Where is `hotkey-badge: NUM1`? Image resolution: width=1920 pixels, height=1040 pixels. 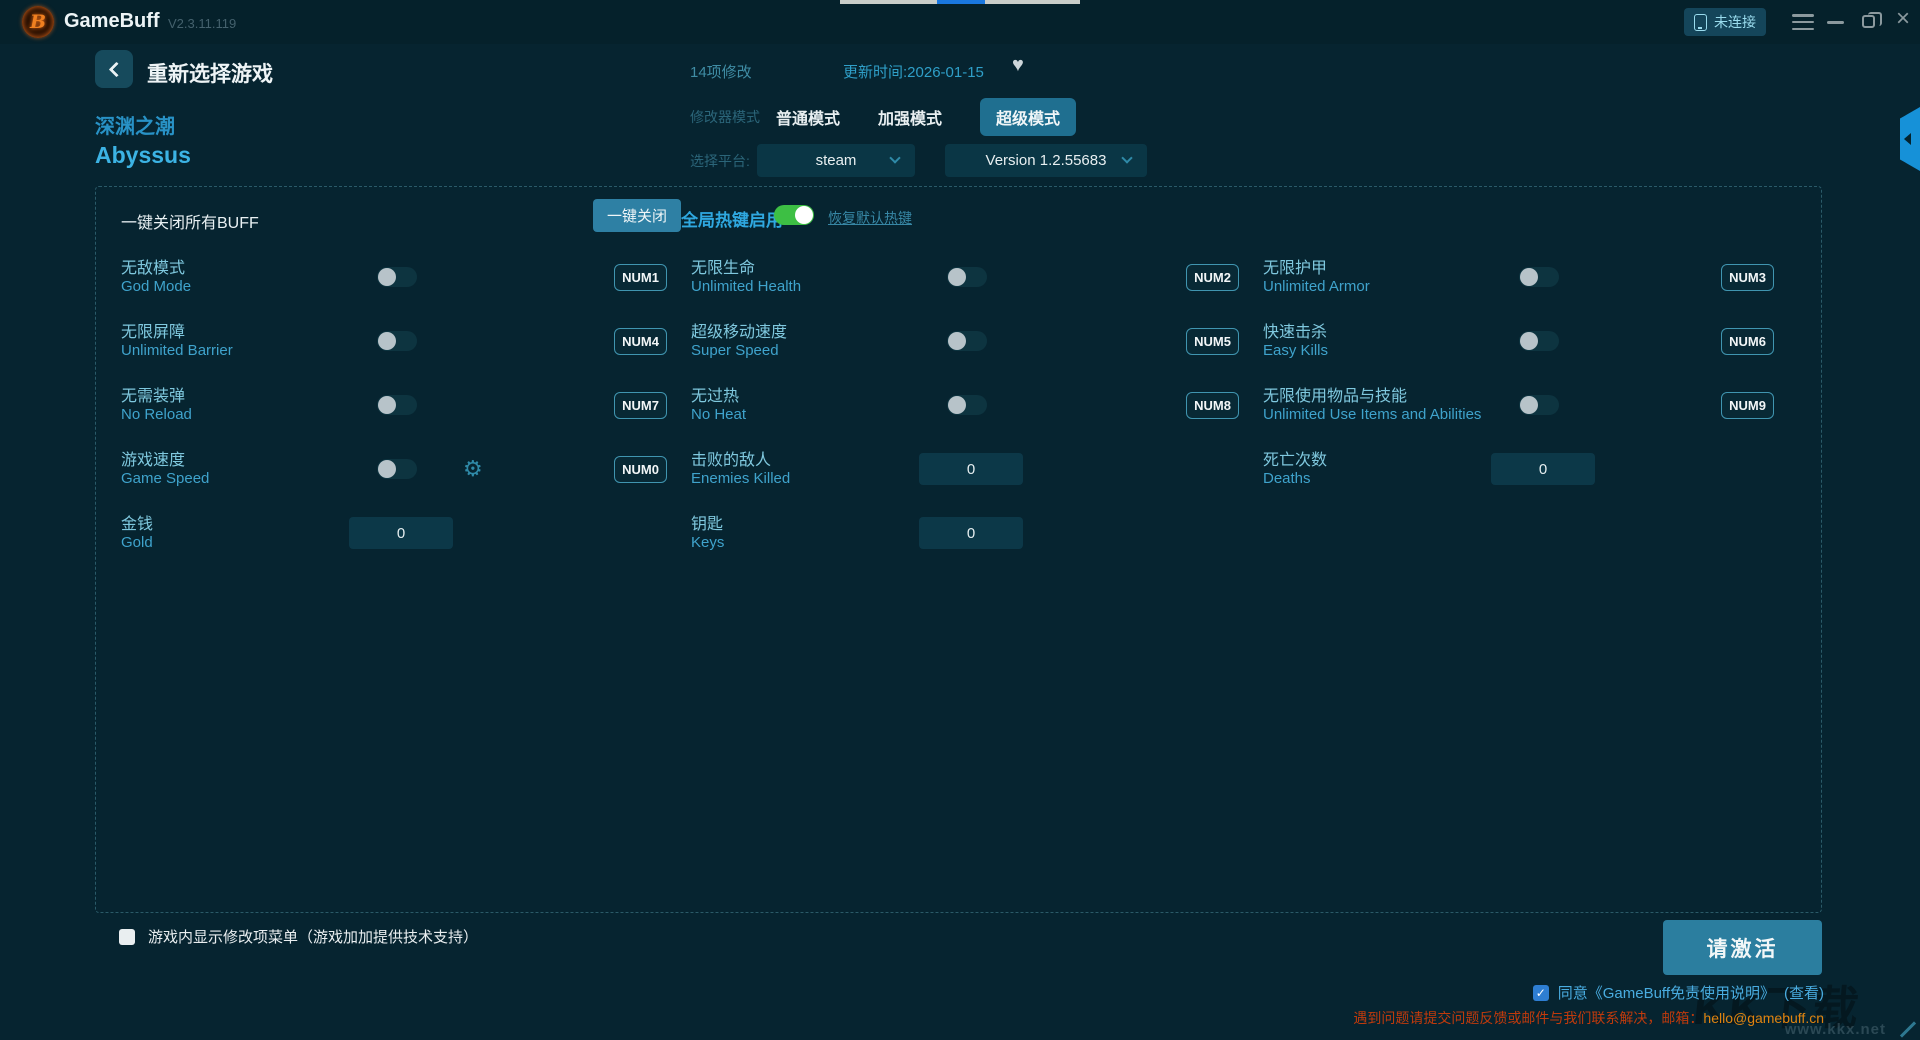 hotkey-badge: NUM1 is located at coordinates (640, 277).